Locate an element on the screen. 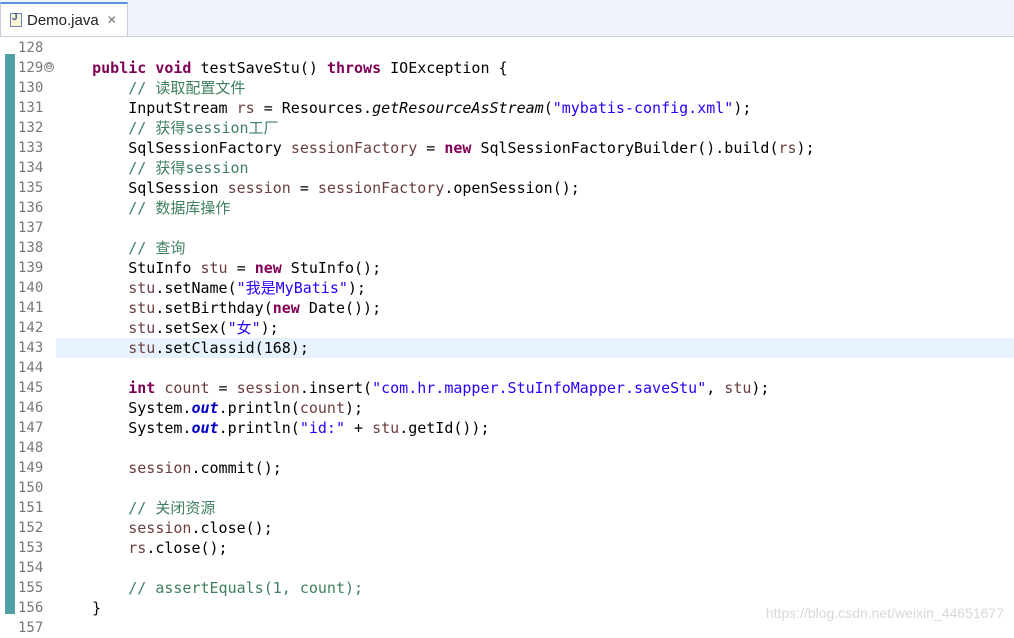  tab-demo-java: Demo.java ✕ is located at coordinates (64, 19).